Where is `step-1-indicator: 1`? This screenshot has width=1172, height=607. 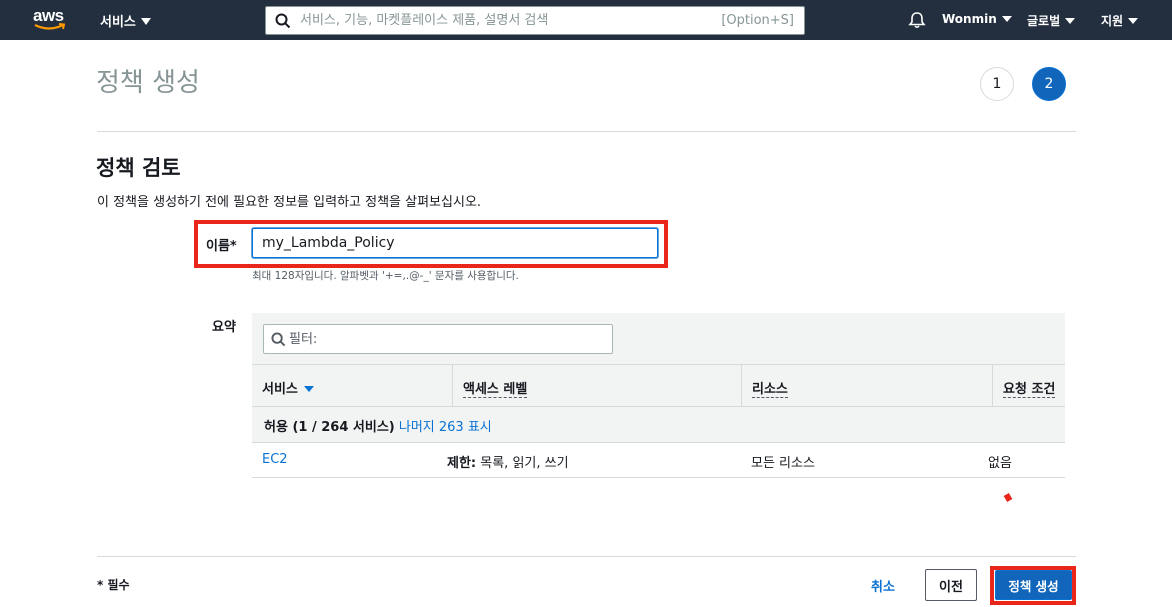 step-1-indicator: 1 is located at coordinates (997, 84).